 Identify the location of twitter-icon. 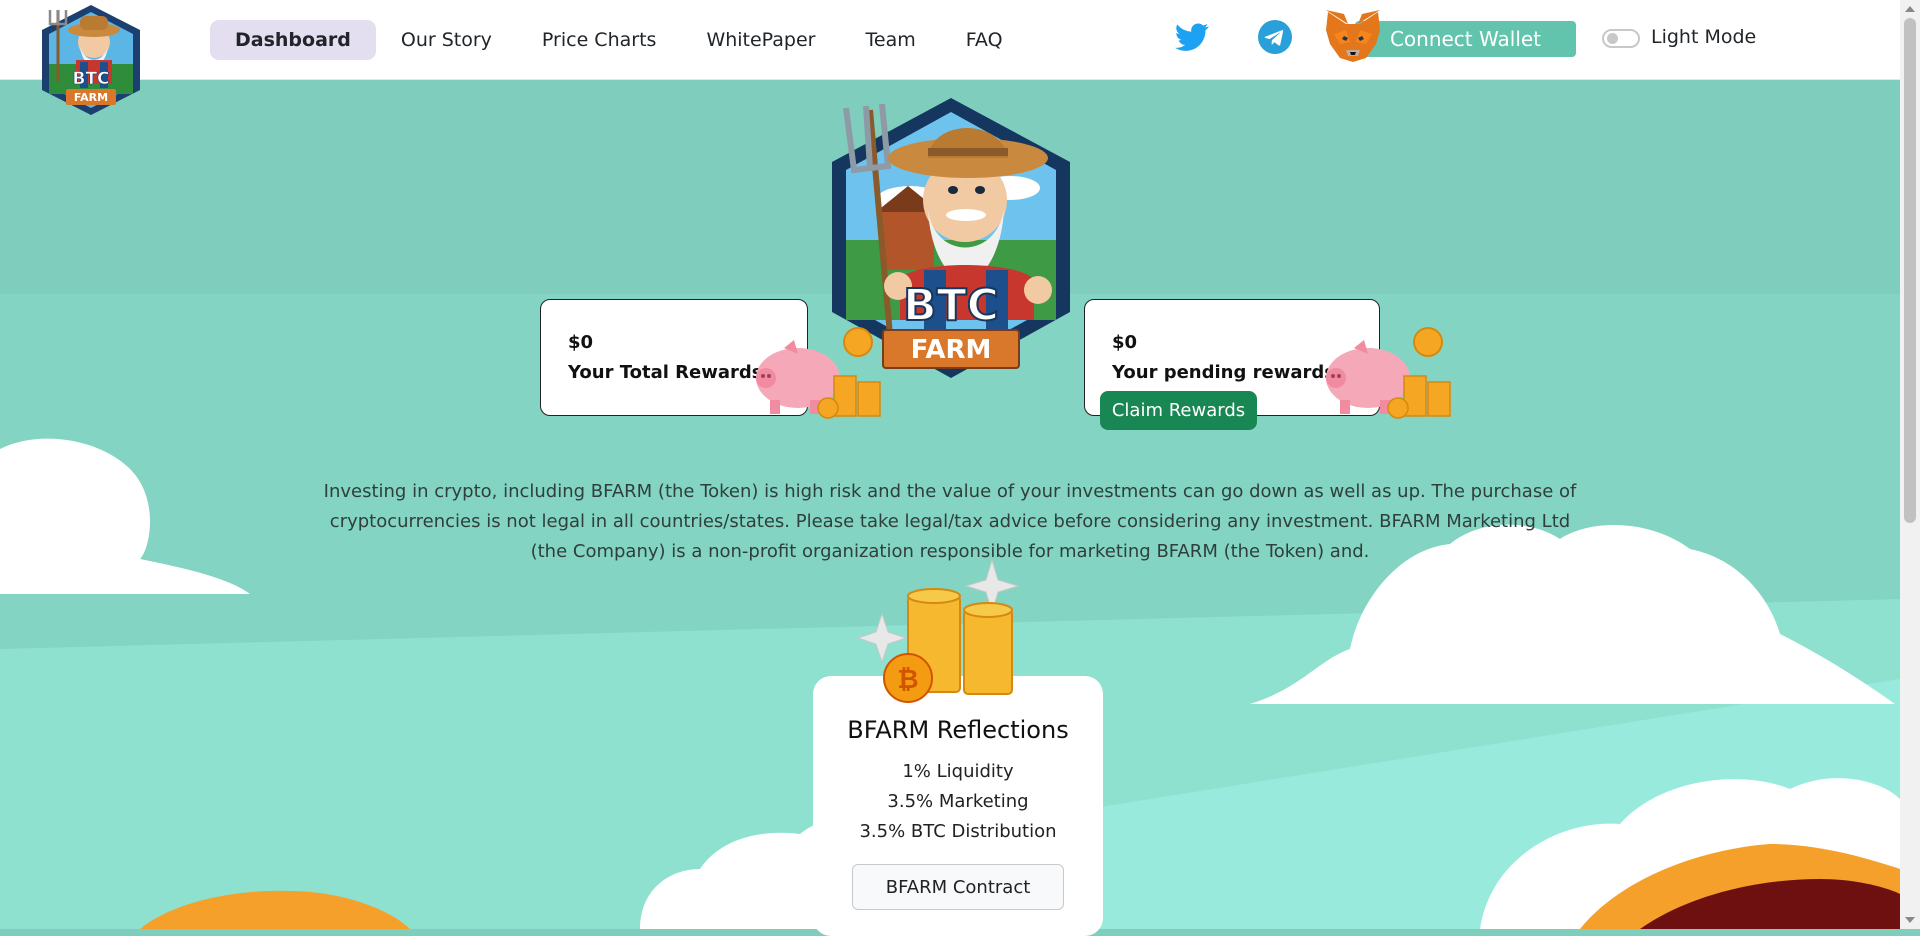
(1192, 37).